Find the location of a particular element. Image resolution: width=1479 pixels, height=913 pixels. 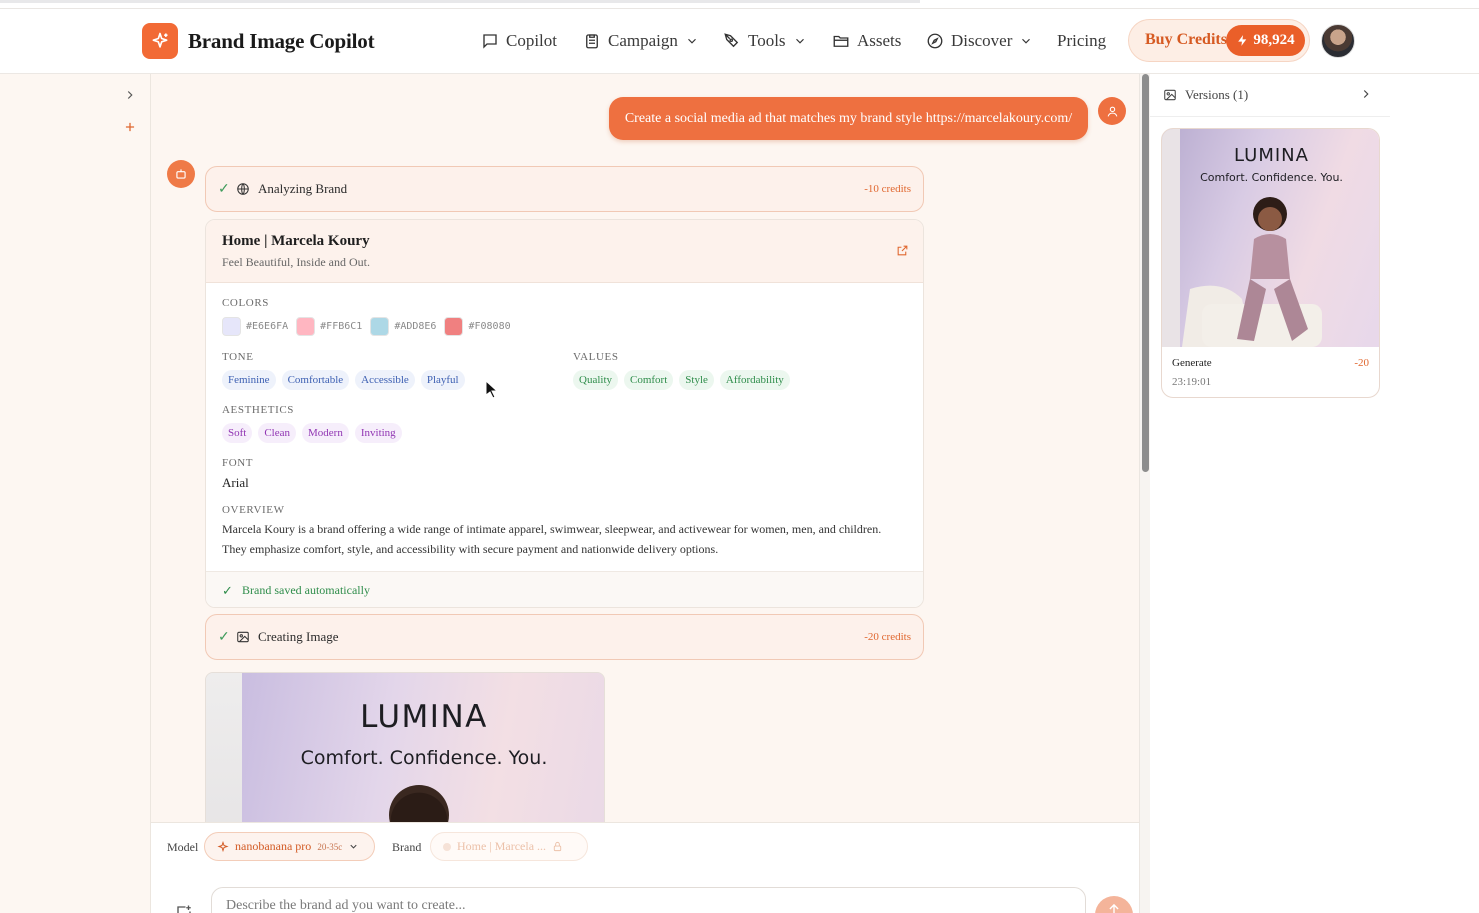

step-credits: -20 credits is located at coordinates (887, 637).